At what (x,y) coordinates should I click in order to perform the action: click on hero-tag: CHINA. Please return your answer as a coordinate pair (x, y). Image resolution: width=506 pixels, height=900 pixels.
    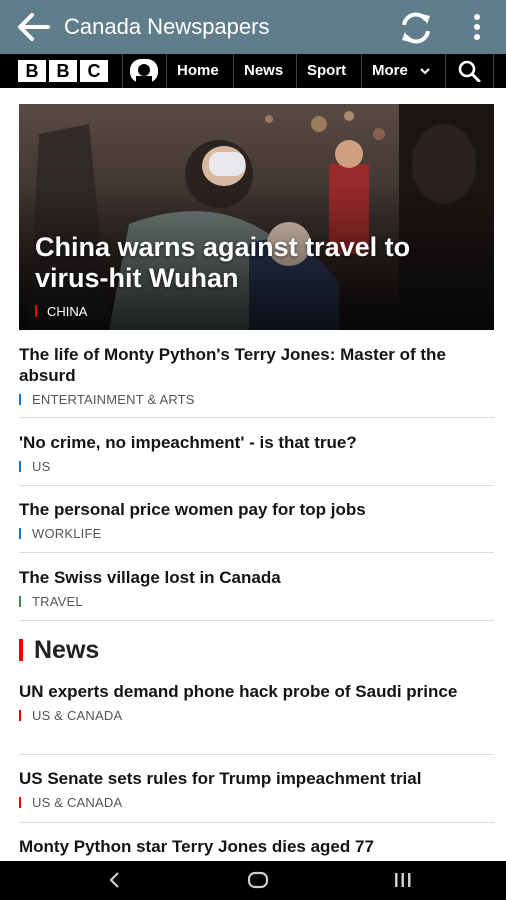
    Looking at the image, I should click on (61, 311).